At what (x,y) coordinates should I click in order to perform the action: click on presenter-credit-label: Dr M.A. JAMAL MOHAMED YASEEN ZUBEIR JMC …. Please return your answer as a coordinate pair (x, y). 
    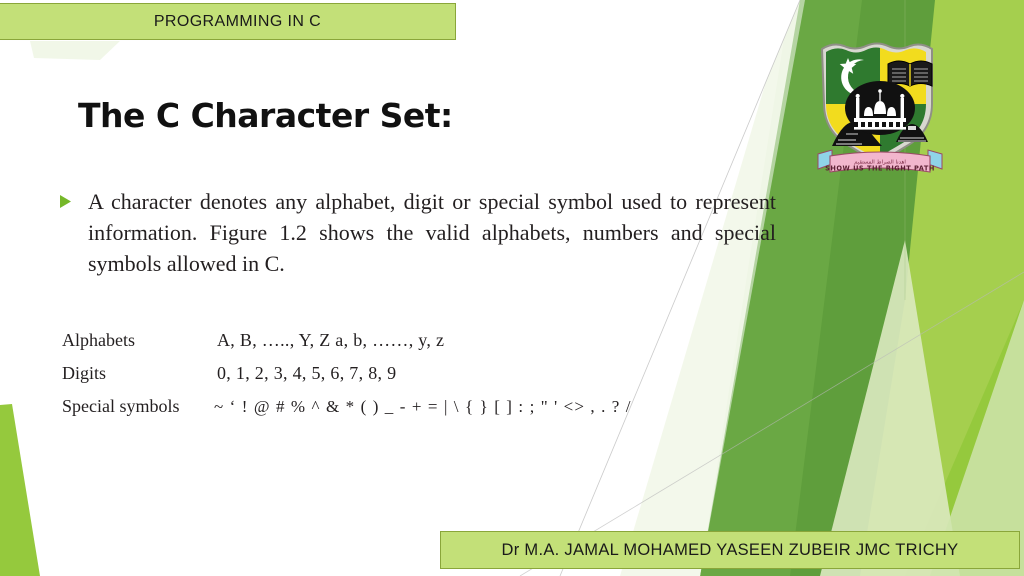
    Looking at the image, I should click on (730, 549).